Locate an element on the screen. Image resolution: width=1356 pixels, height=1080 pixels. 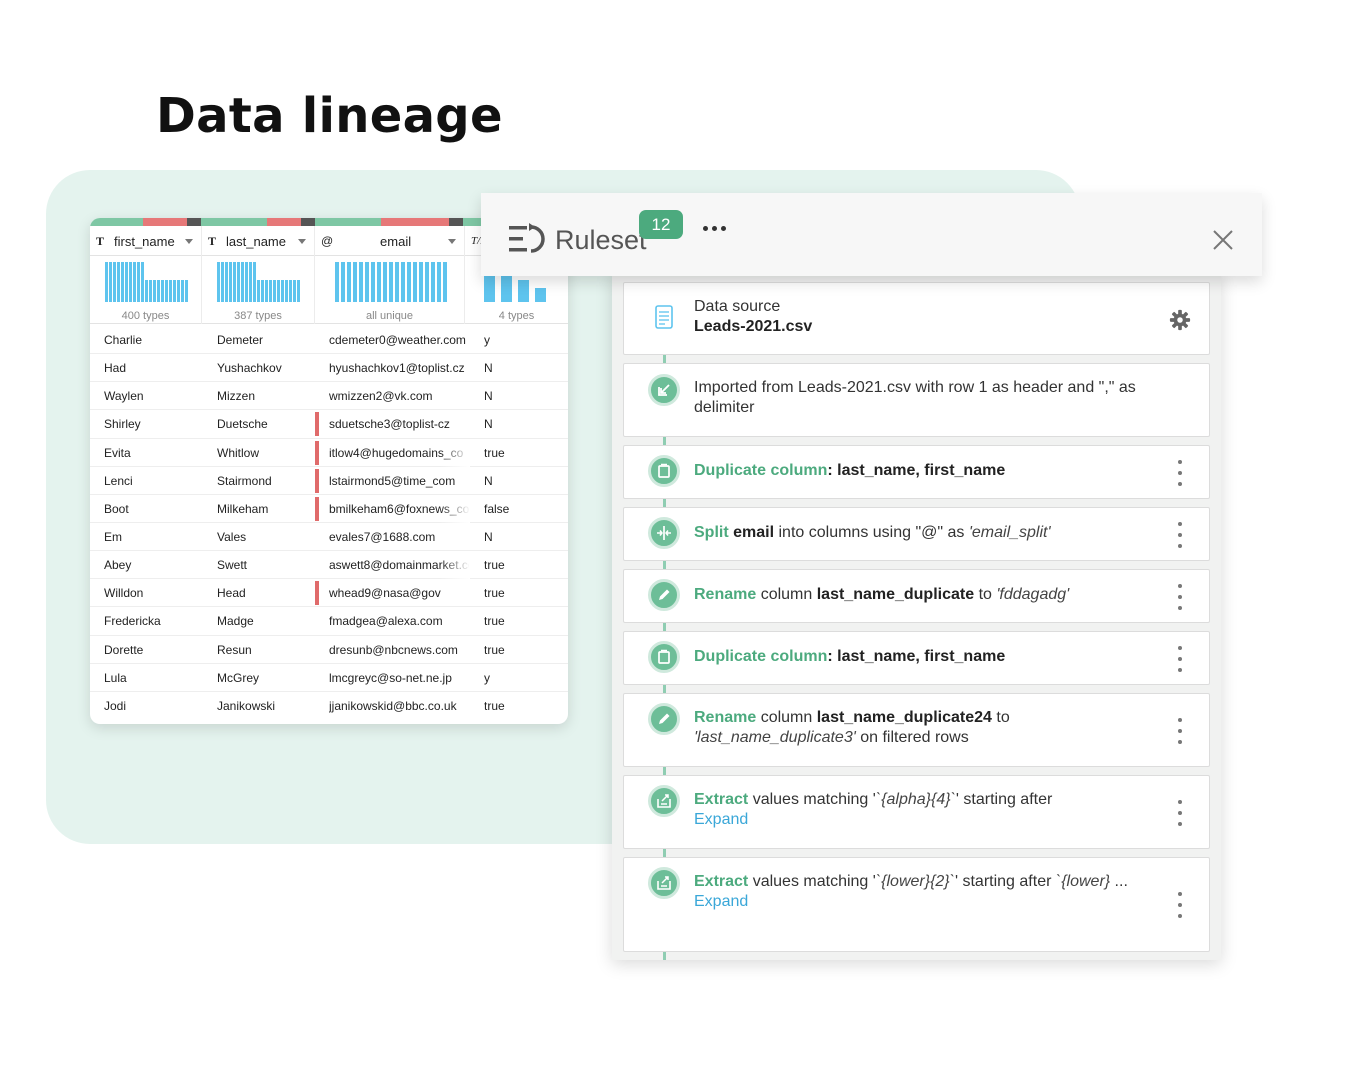
rule-action: Extract is located at coordinates (721, 881).